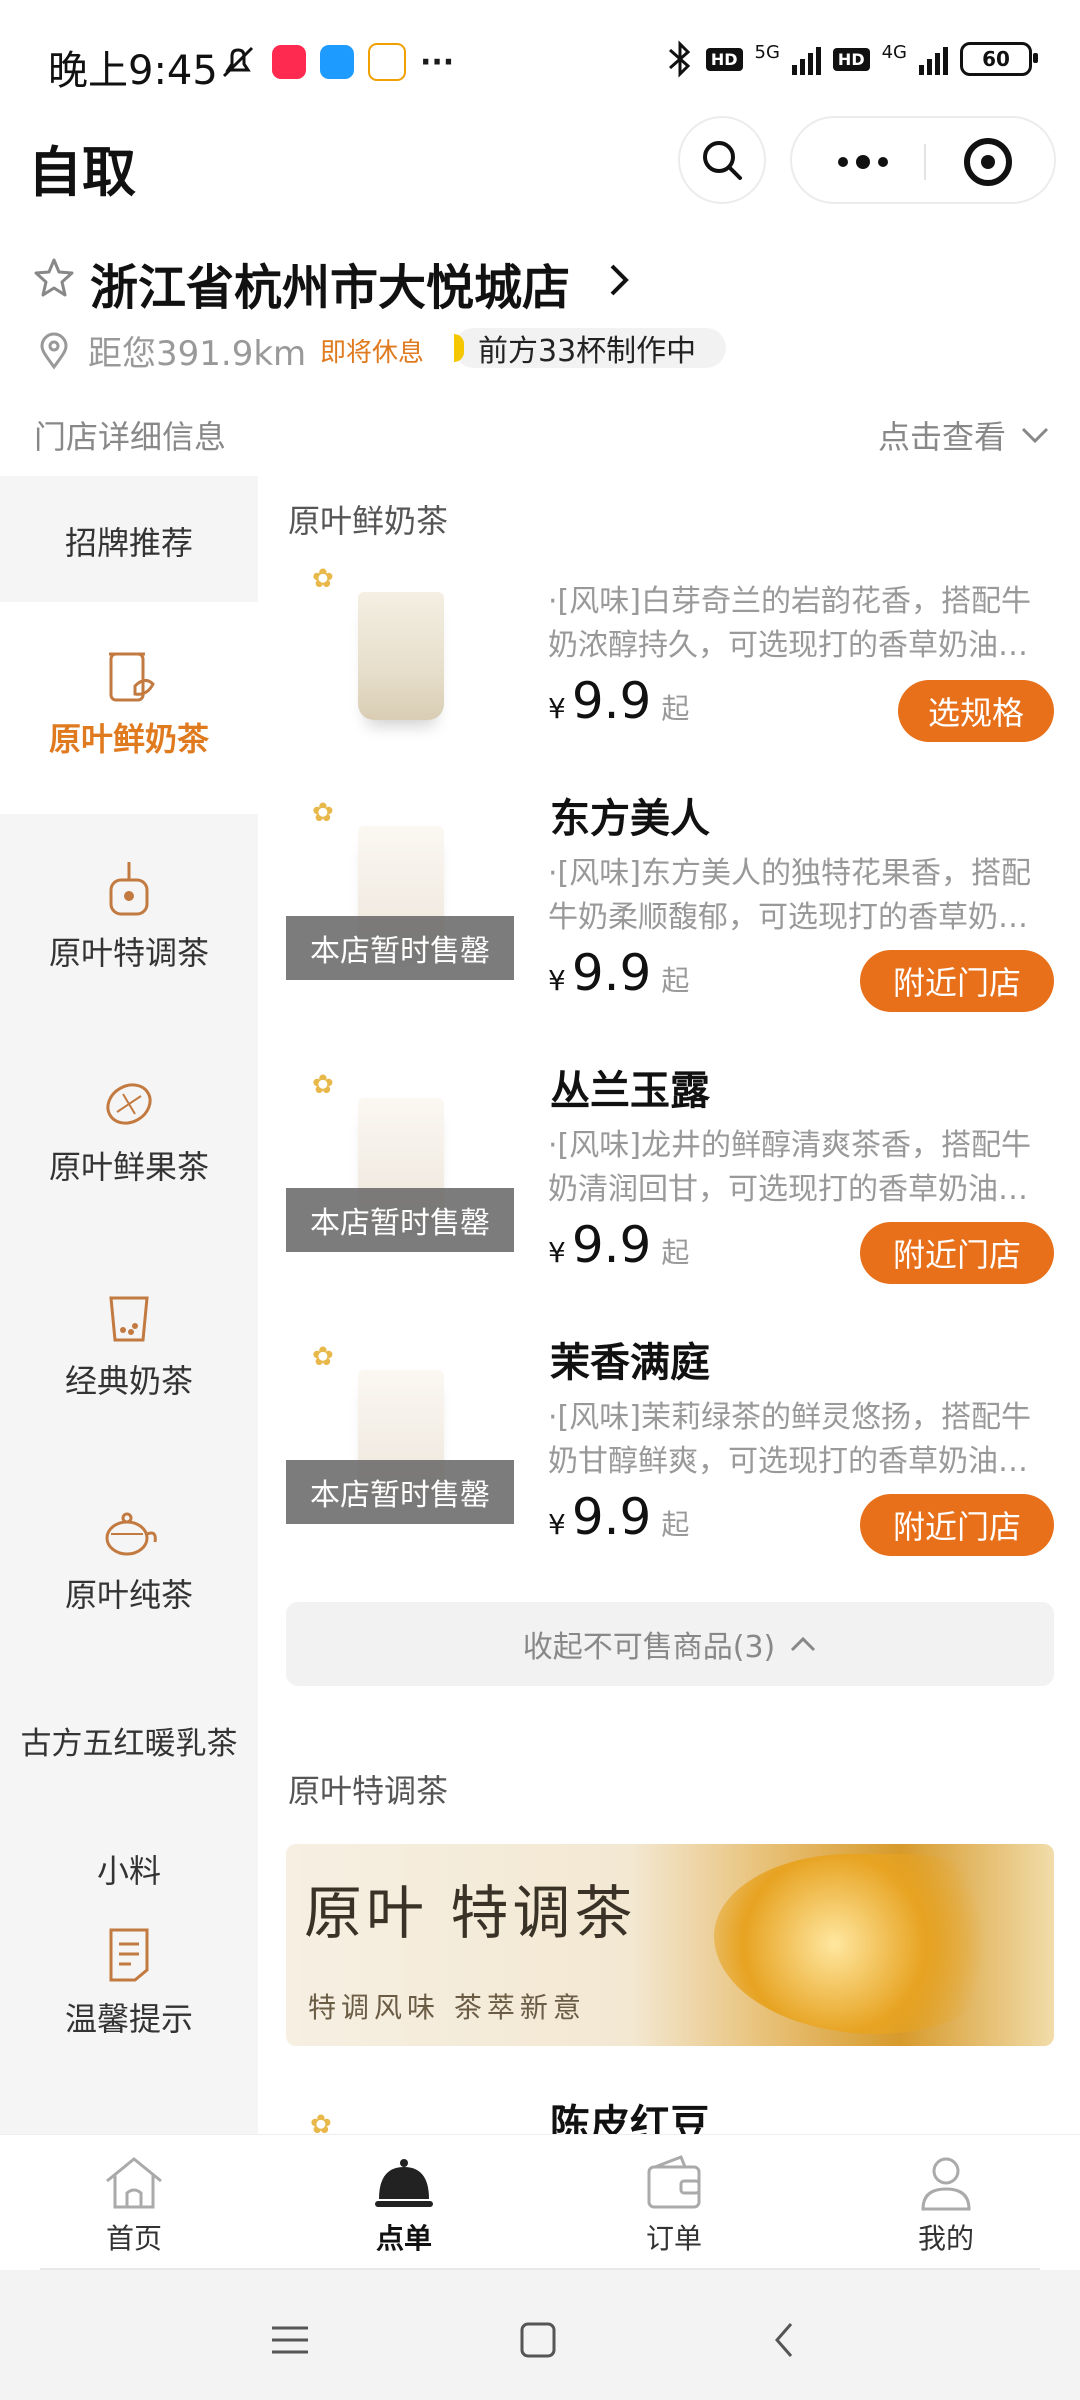 This screenshot has height=2400, width=1080. Describe the element at coordinates (197, 354) in the screenshot. I see `store-distance: 距您391.9km` at that location.